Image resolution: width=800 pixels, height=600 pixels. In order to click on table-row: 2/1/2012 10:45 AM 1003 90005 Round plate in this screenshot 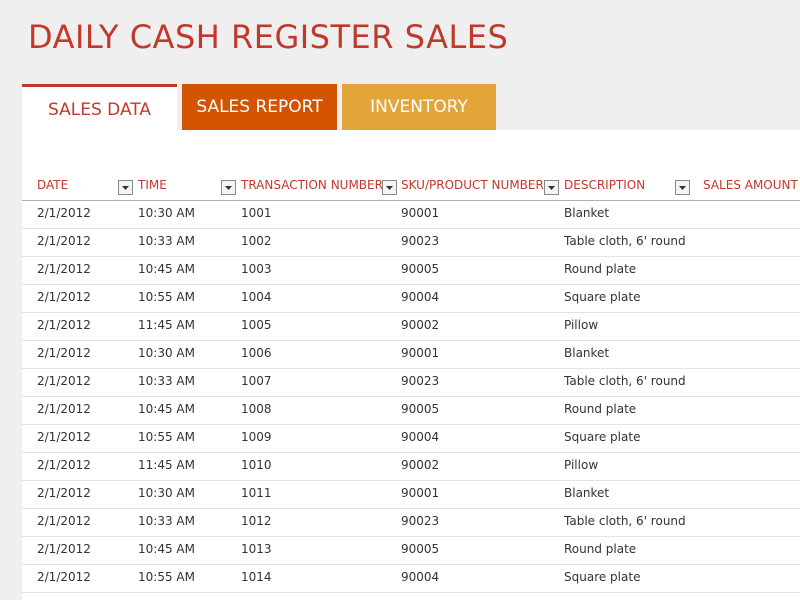, I will do `click(411, 270)`.